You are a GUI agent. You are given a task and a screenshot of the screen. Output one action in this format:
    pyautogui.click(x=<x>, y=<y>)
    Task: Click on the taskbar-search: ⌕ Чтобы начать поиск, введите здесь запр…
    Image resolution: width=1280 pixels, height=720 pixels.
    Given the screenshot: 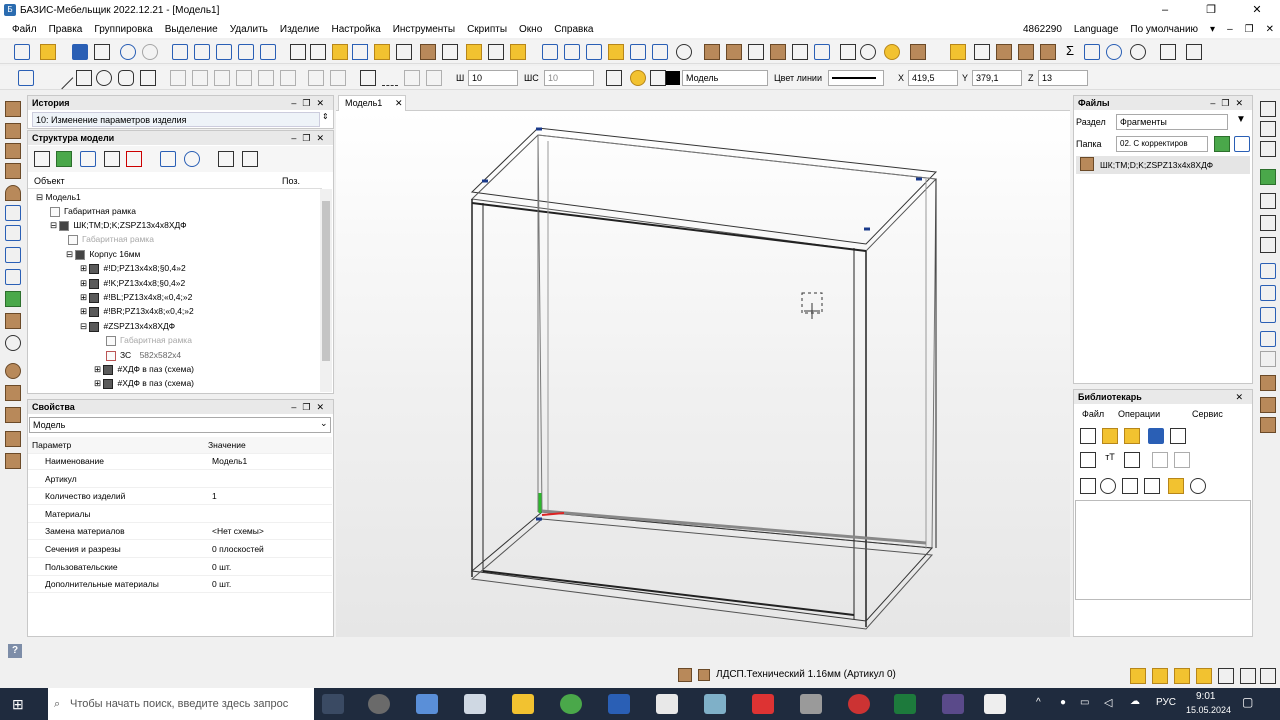 What is the action you would take?
    pyautogui.click(x=181, y=704)
    